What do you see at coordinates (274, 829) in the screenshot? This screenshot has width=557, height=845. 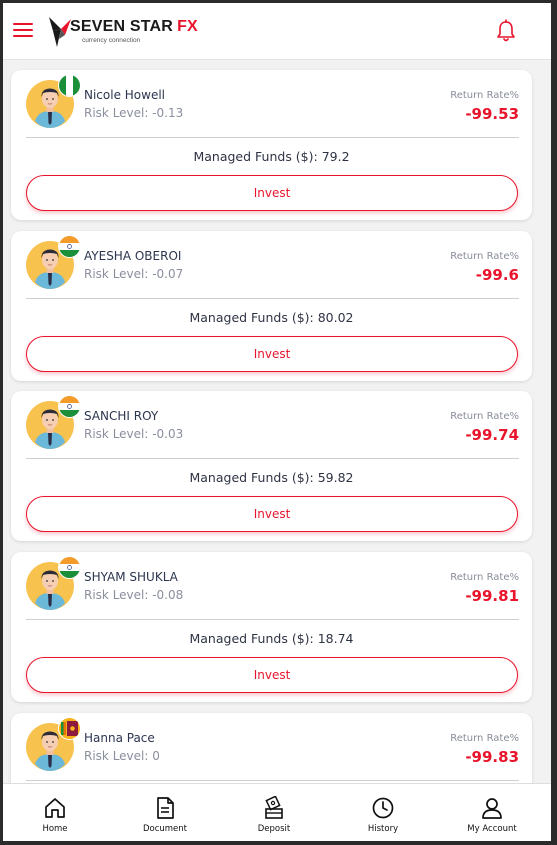 I see `nav-label: Deposit` at bounding box center [274, 829].